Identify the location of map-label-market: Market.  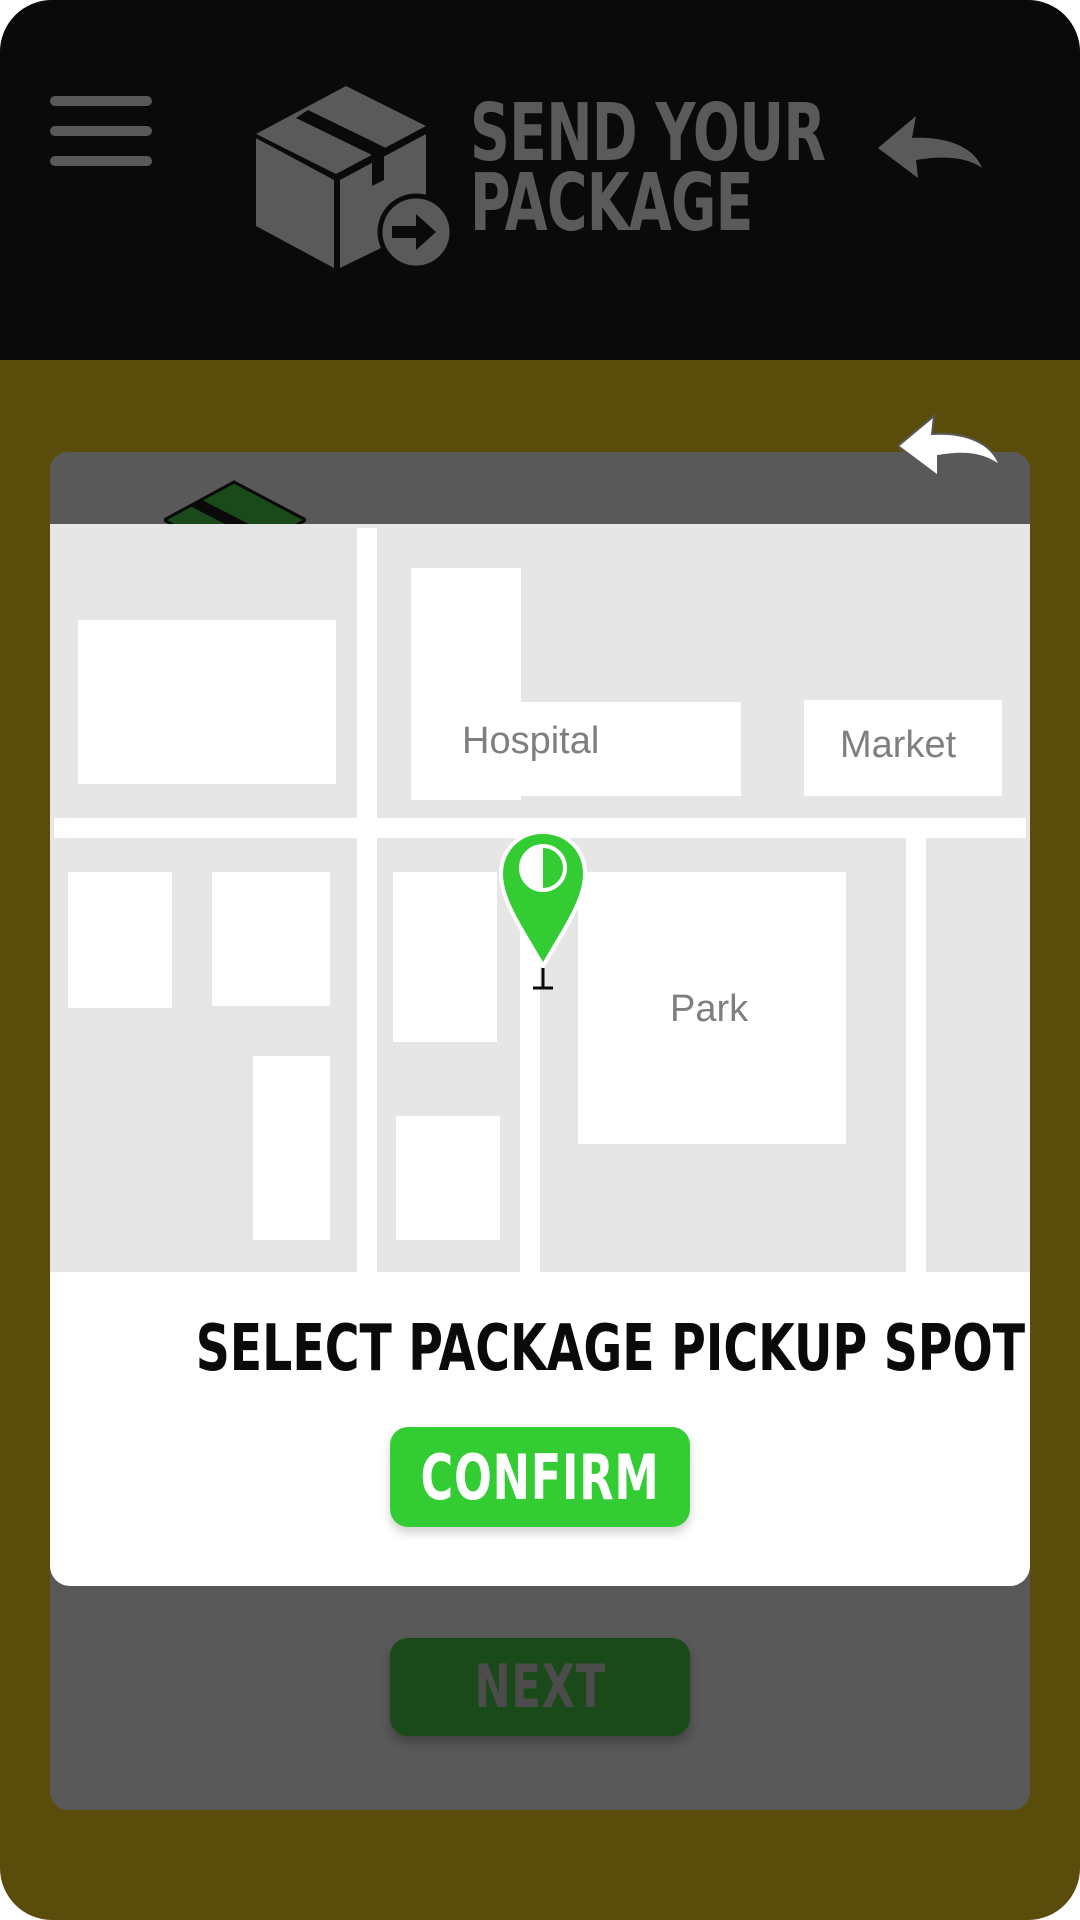
(898, 745).